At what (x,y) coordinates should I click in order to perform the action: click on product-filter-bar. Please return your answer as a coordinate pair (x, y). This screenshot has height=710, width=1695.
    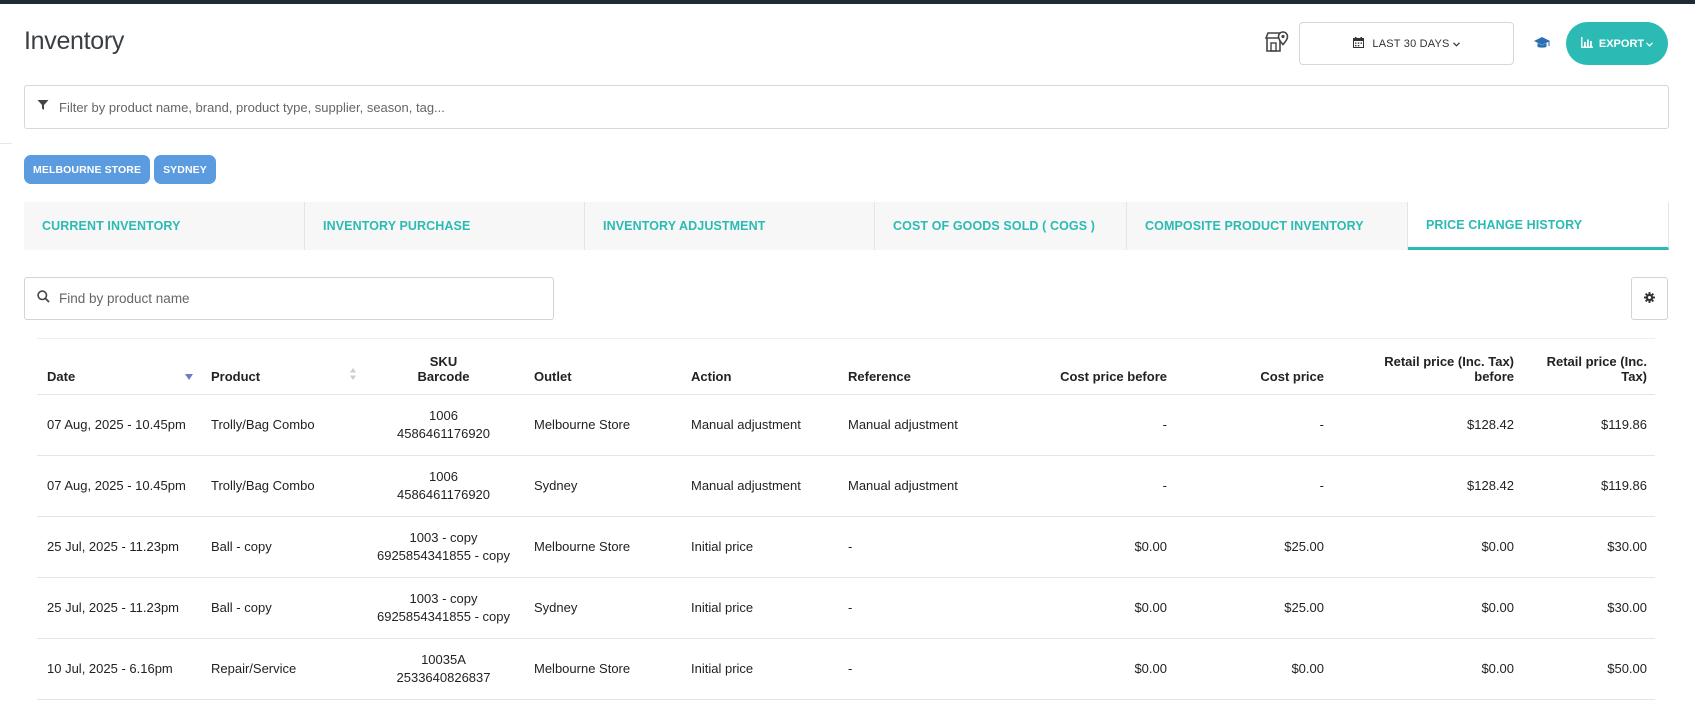
    Looking at the image, I should click on (846, 107).